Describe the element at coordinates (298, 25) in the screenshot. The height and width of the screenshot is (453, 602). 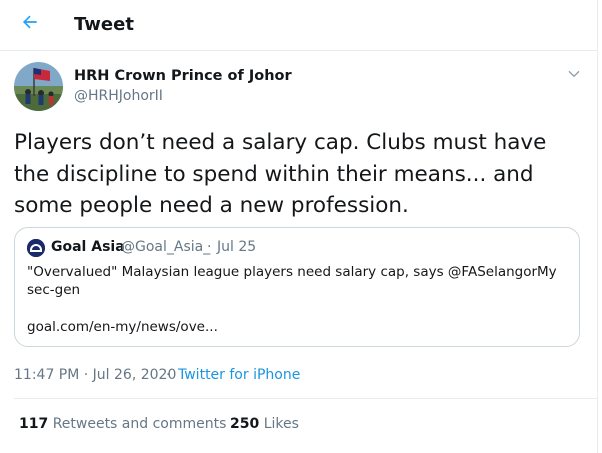
I see `page-header: Tweet` at that location.